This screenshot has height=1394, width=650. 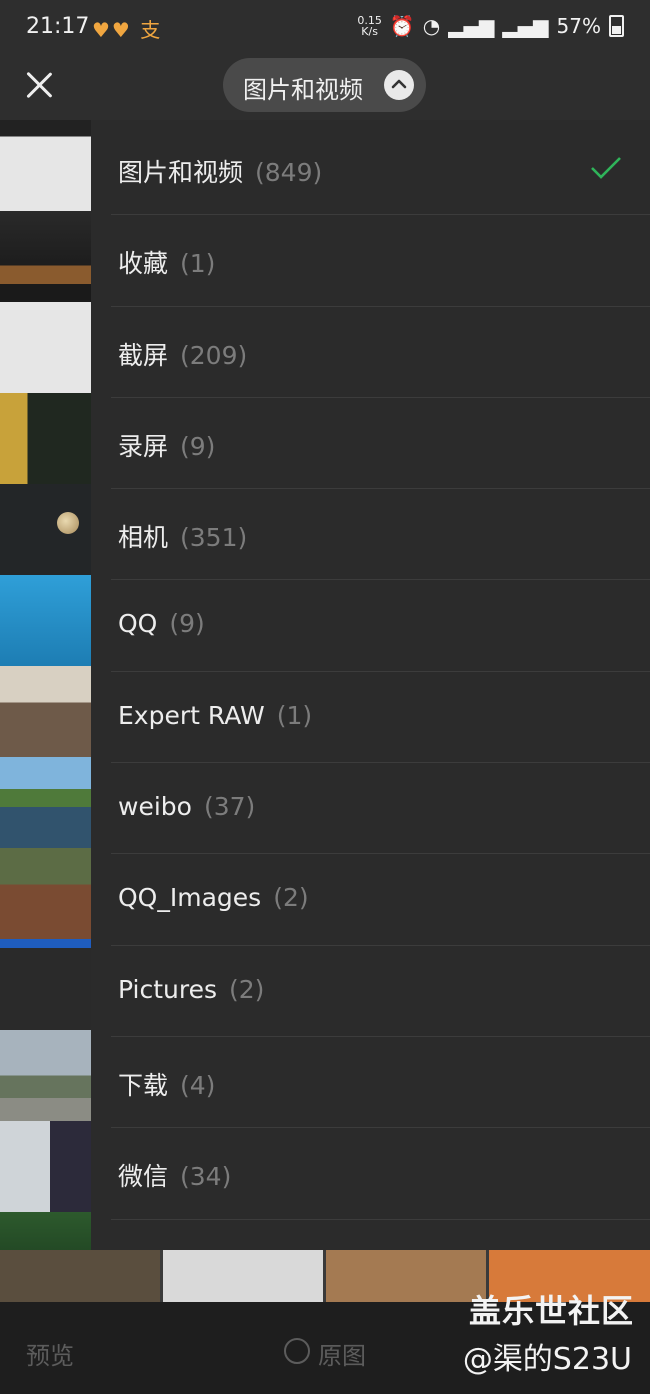 What do you see at coordinates (143, 446) in the screenshot?
I see `album-name: 录屏` at bounding box center [143, 446].